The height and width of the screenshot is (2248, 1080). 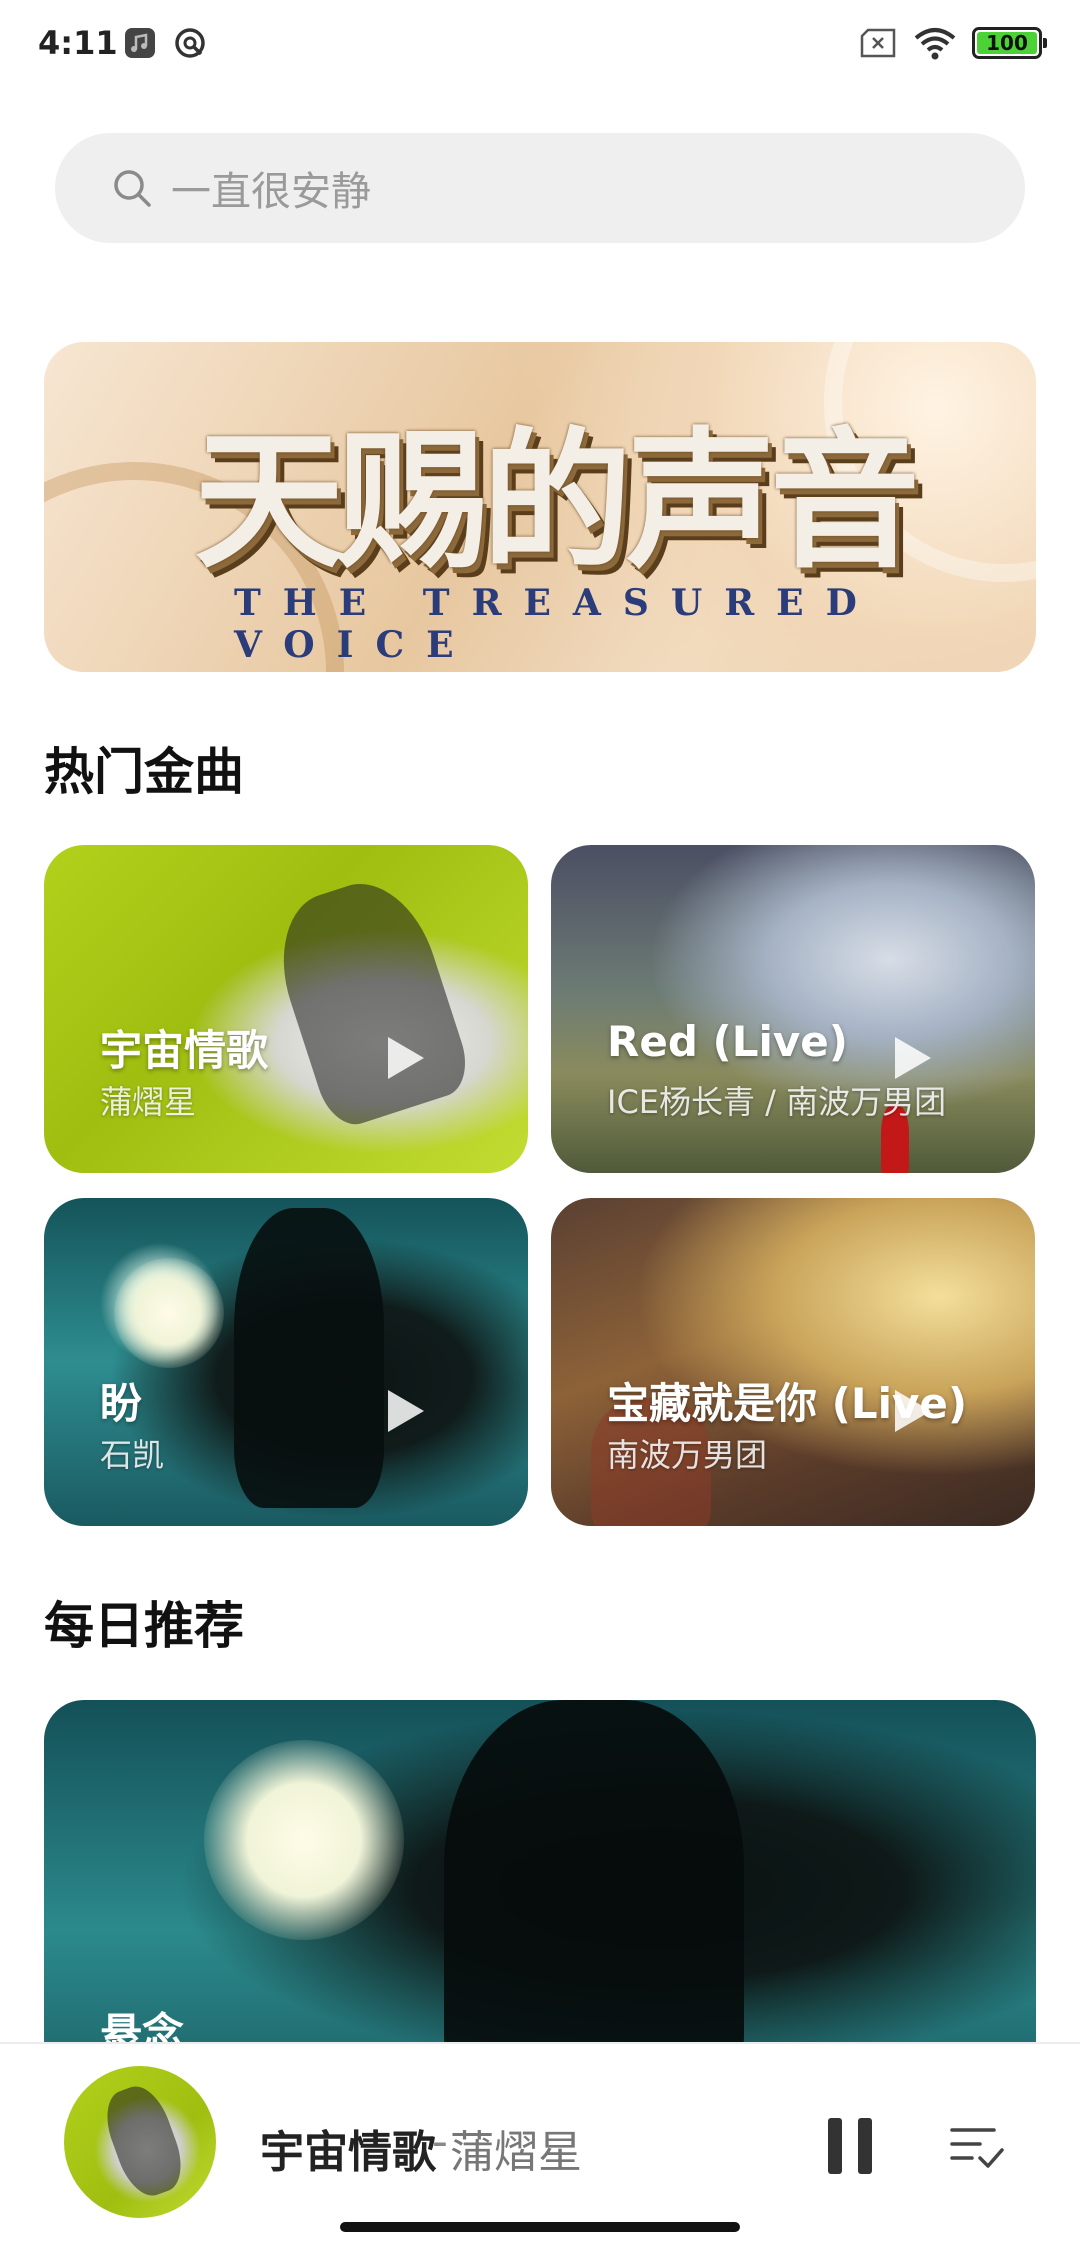 I want to click on song-artist: 蒲熠星, so click(x=148, y=1102).